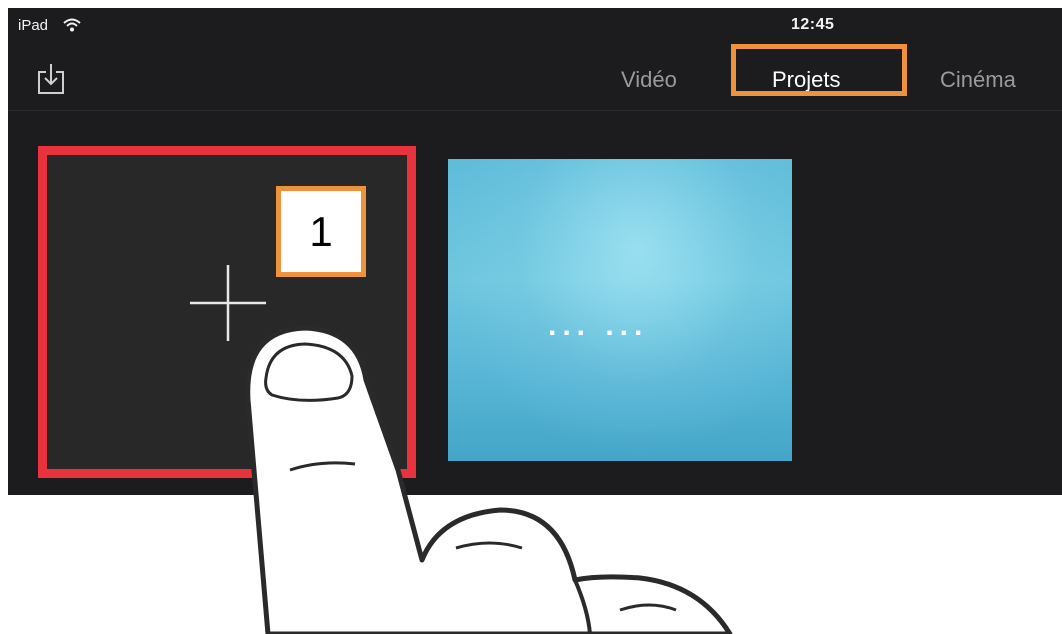 The width and height of the screenshot is (1062, 634). What do you see at coordinates (72, 25) in the screenshot?
I see `wifi-icon` at bounding box center [72, 25].